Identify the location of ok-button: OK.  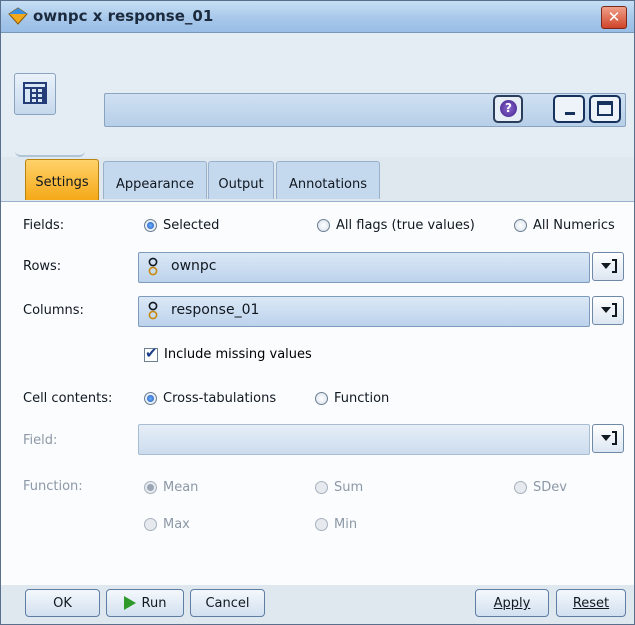
(62, 603).